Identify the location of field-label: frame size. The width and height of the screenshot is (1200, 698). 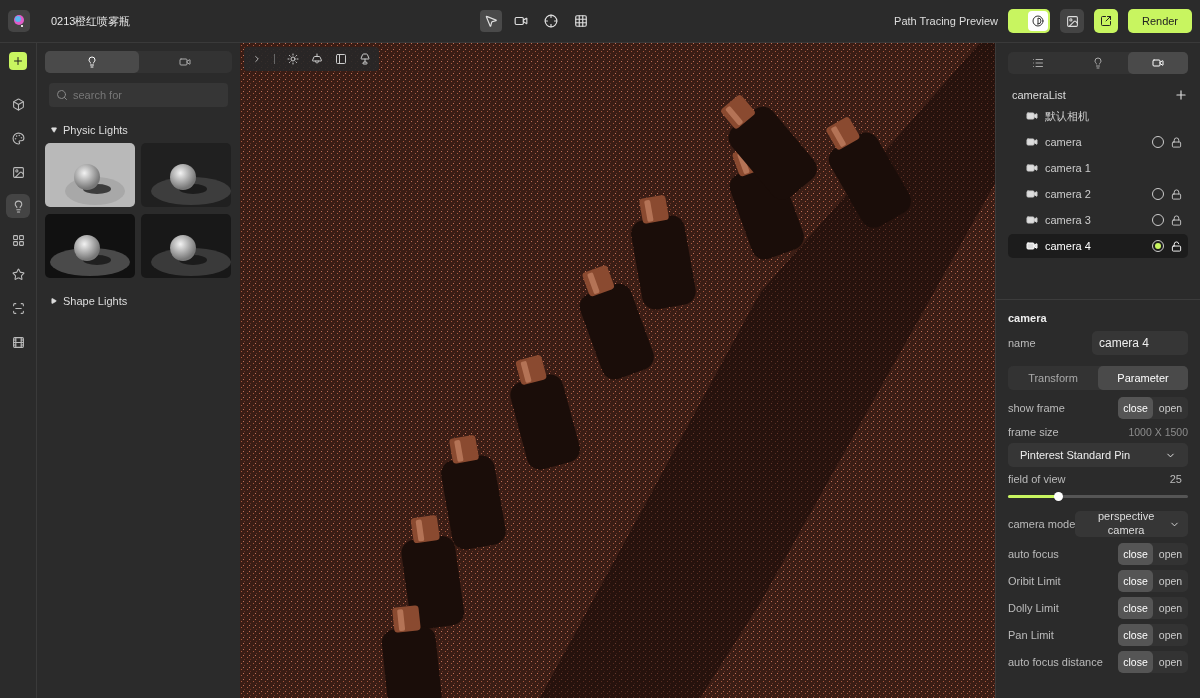
(1033, 432).